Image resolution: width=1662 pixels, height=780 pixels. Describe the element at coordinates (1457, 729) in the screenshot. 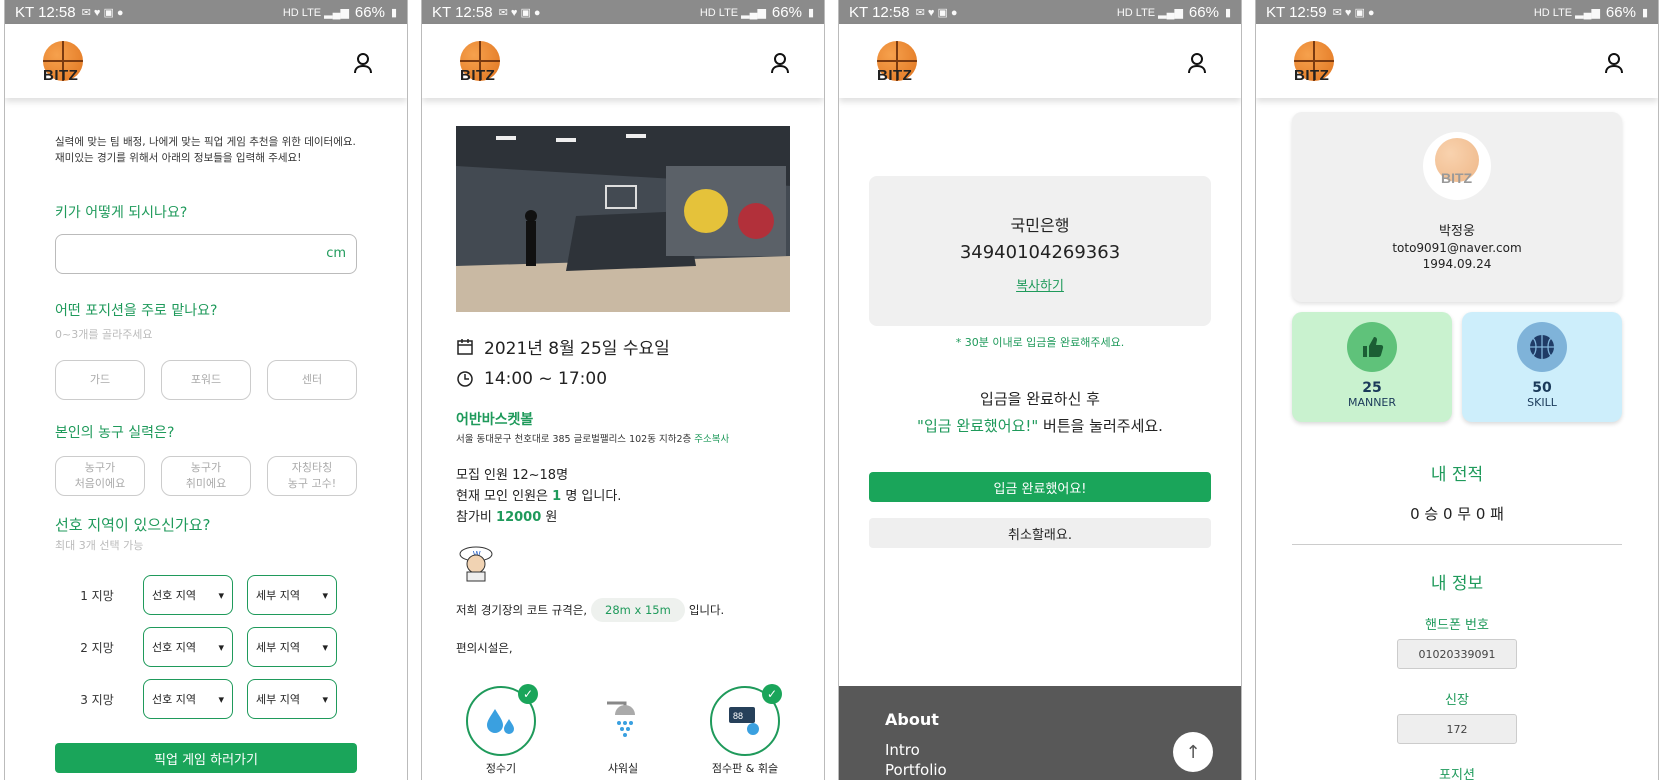

I see `height-field: 172` at that location.